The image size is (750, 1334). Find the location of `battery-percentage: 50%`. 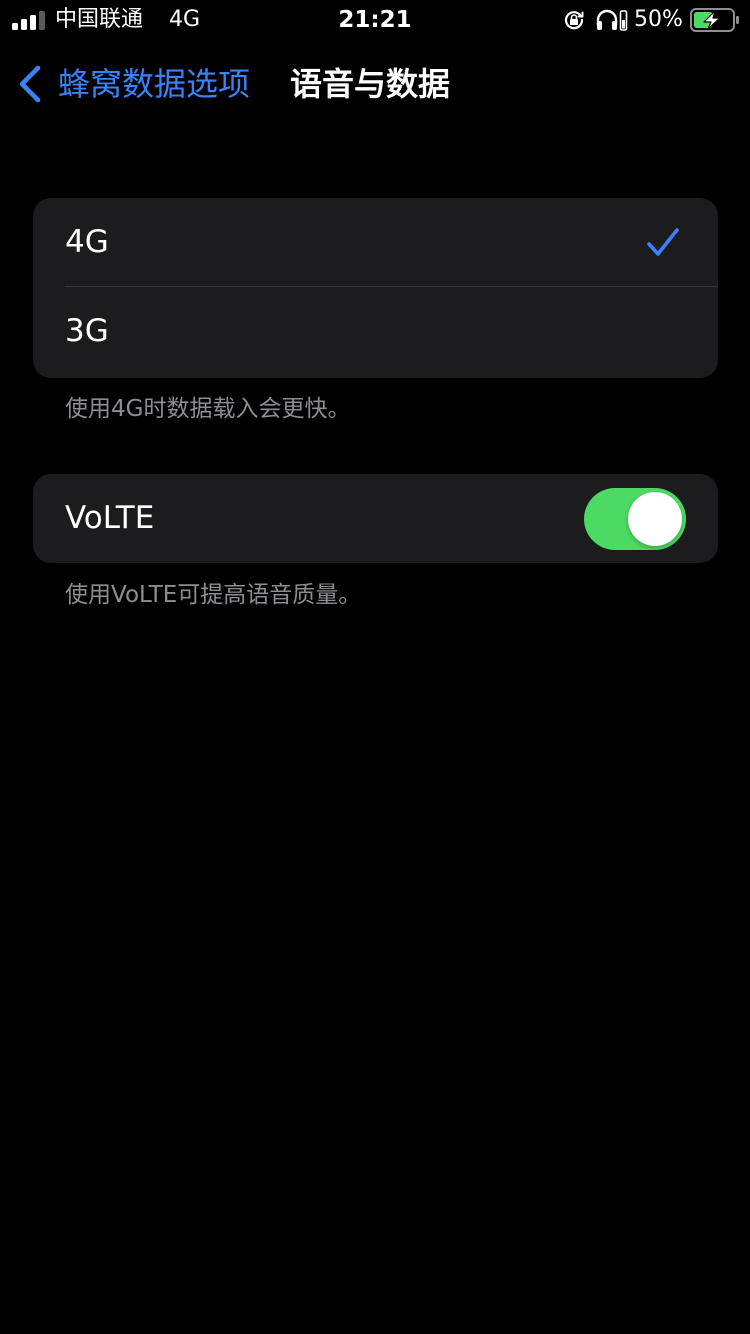

battery-percentage: 50% is located at coordinates (658, 19).